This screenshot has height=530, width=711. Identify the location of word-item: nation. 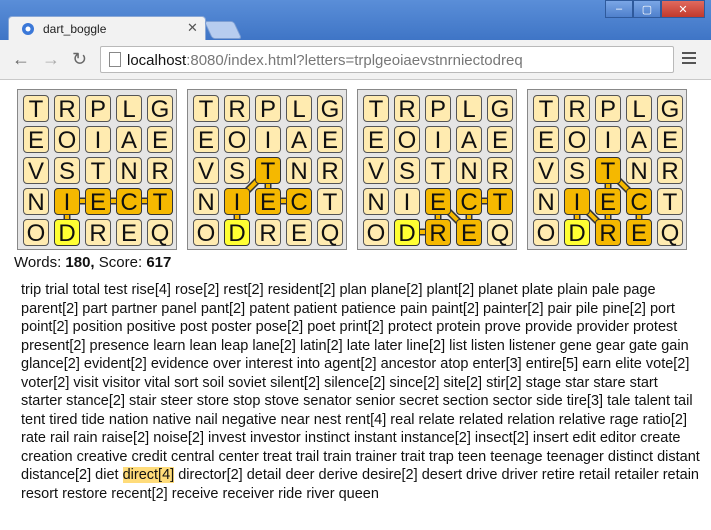
(129, 420).